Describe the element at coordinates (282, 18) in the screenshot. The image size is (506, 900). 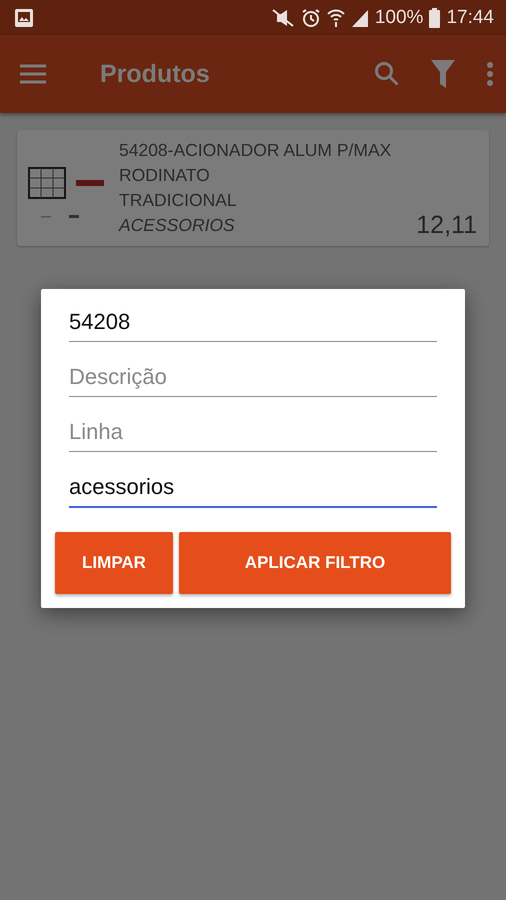
I see `mute-icon` at that location.